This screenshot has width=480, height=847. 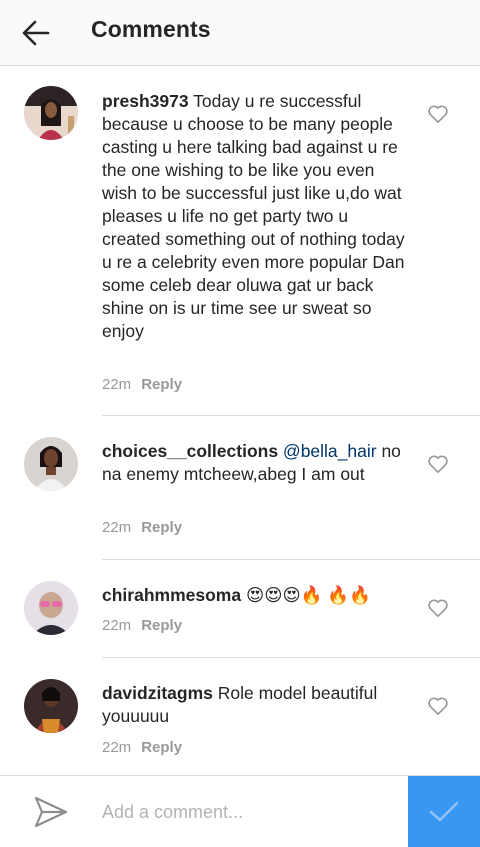 I want to click on comment-text: chirahmmesoma 😍😍😍🔥 🔥🔥, so click(x=256, y=595).